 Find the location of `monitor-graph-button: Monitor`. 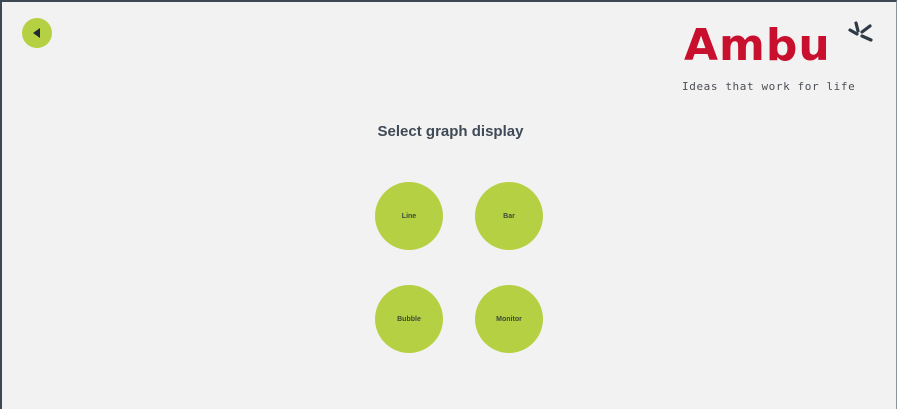

monitor-graph-button: Monitor is located at coordinates (509, 319).